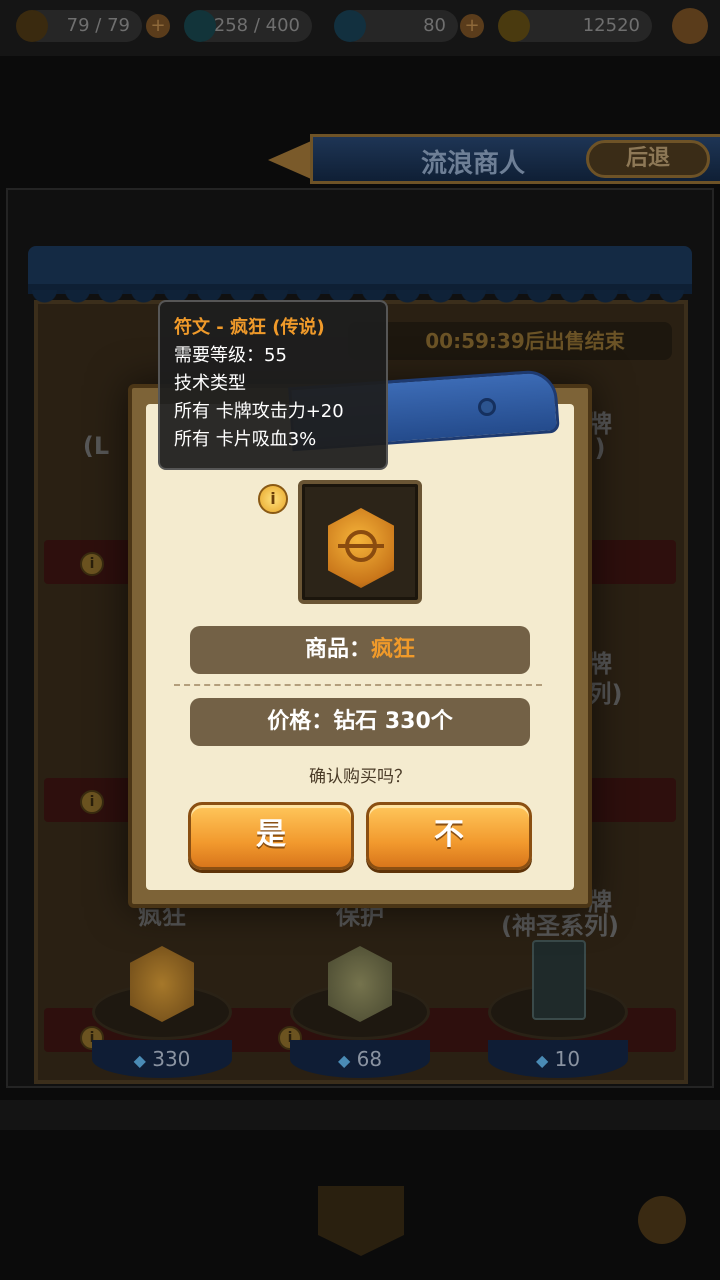 The width and height of the screenshot is (720, 1280). What do you see at coordinates (98, 25) in the screenshot?
I see `energy-value: 79 / 79` at bounding box center [98, 25].